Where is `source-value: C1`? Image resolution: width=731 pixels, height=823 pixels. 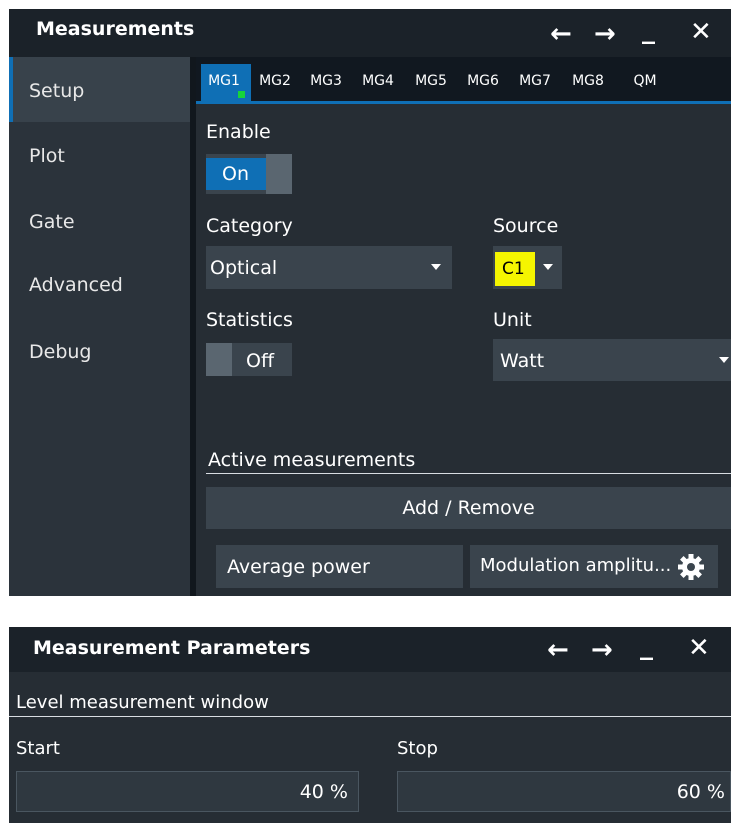 source-value: C1 is located at coordinates (513, 269).